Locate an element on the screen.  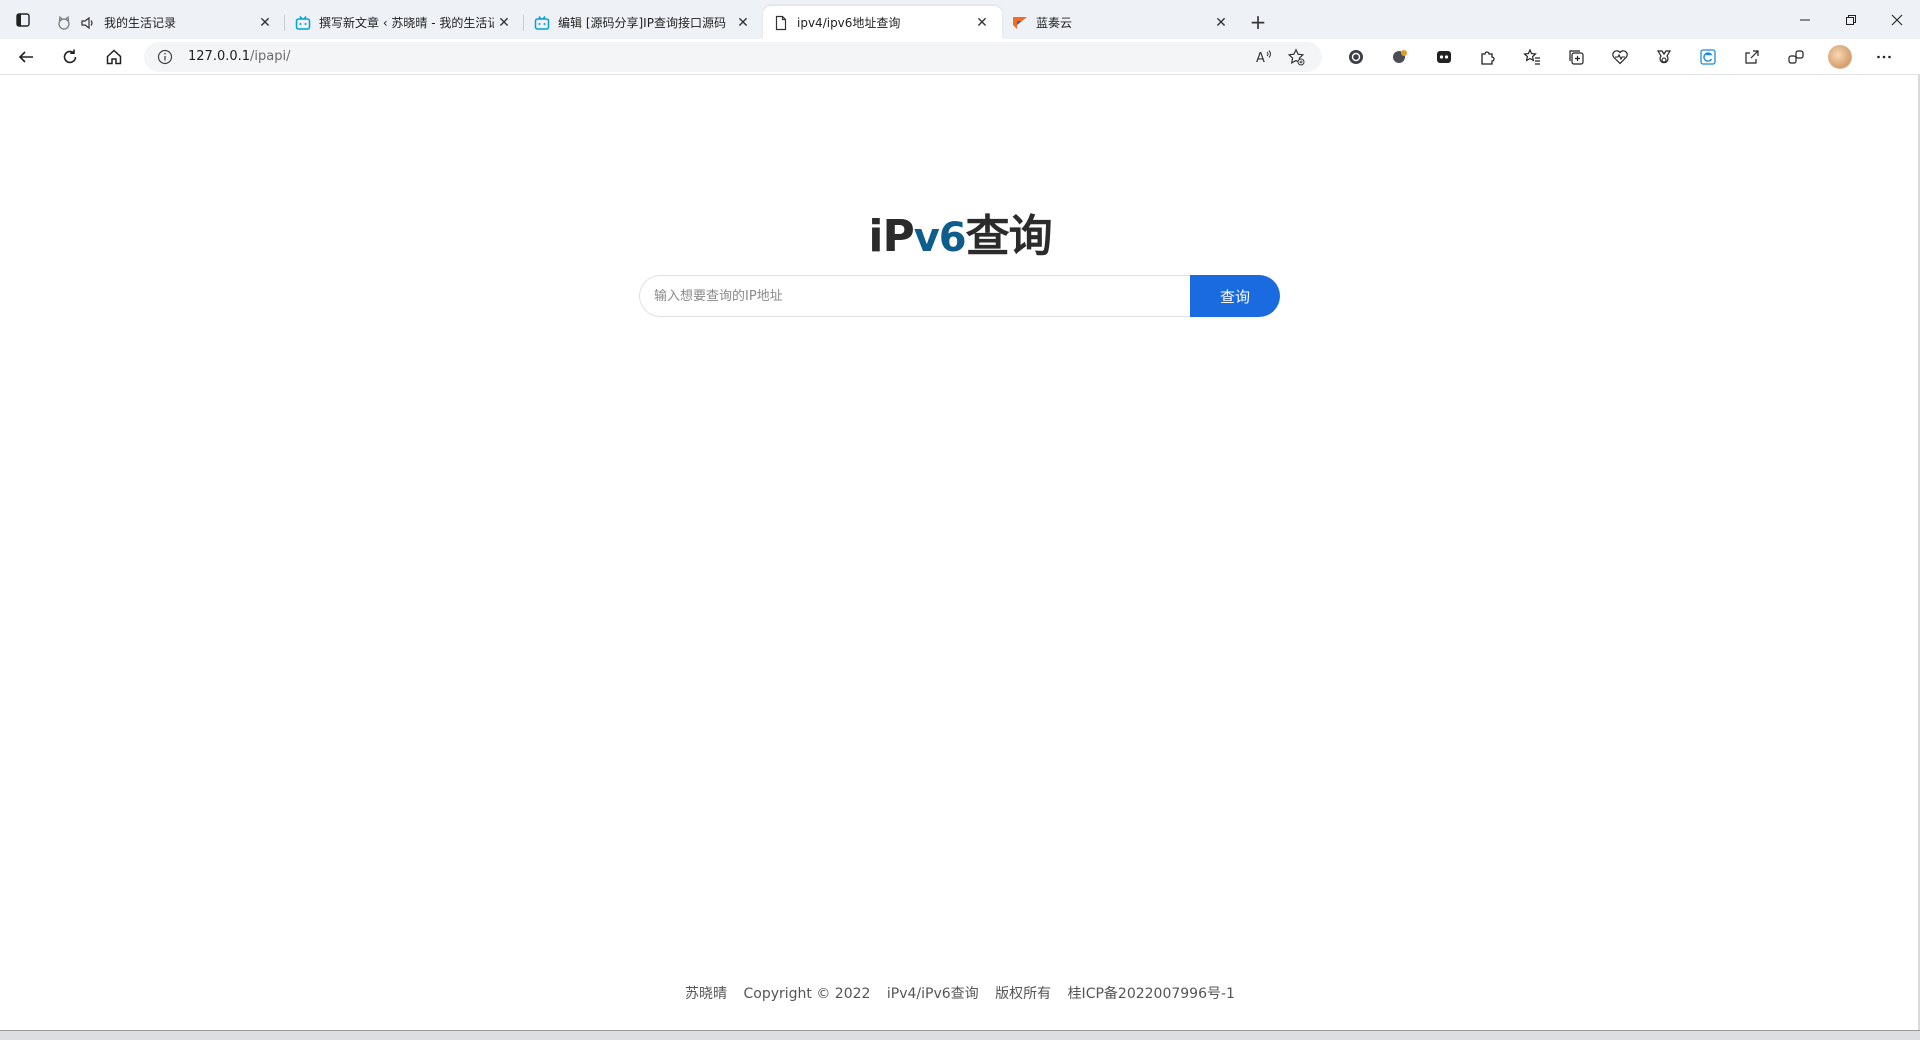
more-dots-icon is located at coordinates (1884, 56).